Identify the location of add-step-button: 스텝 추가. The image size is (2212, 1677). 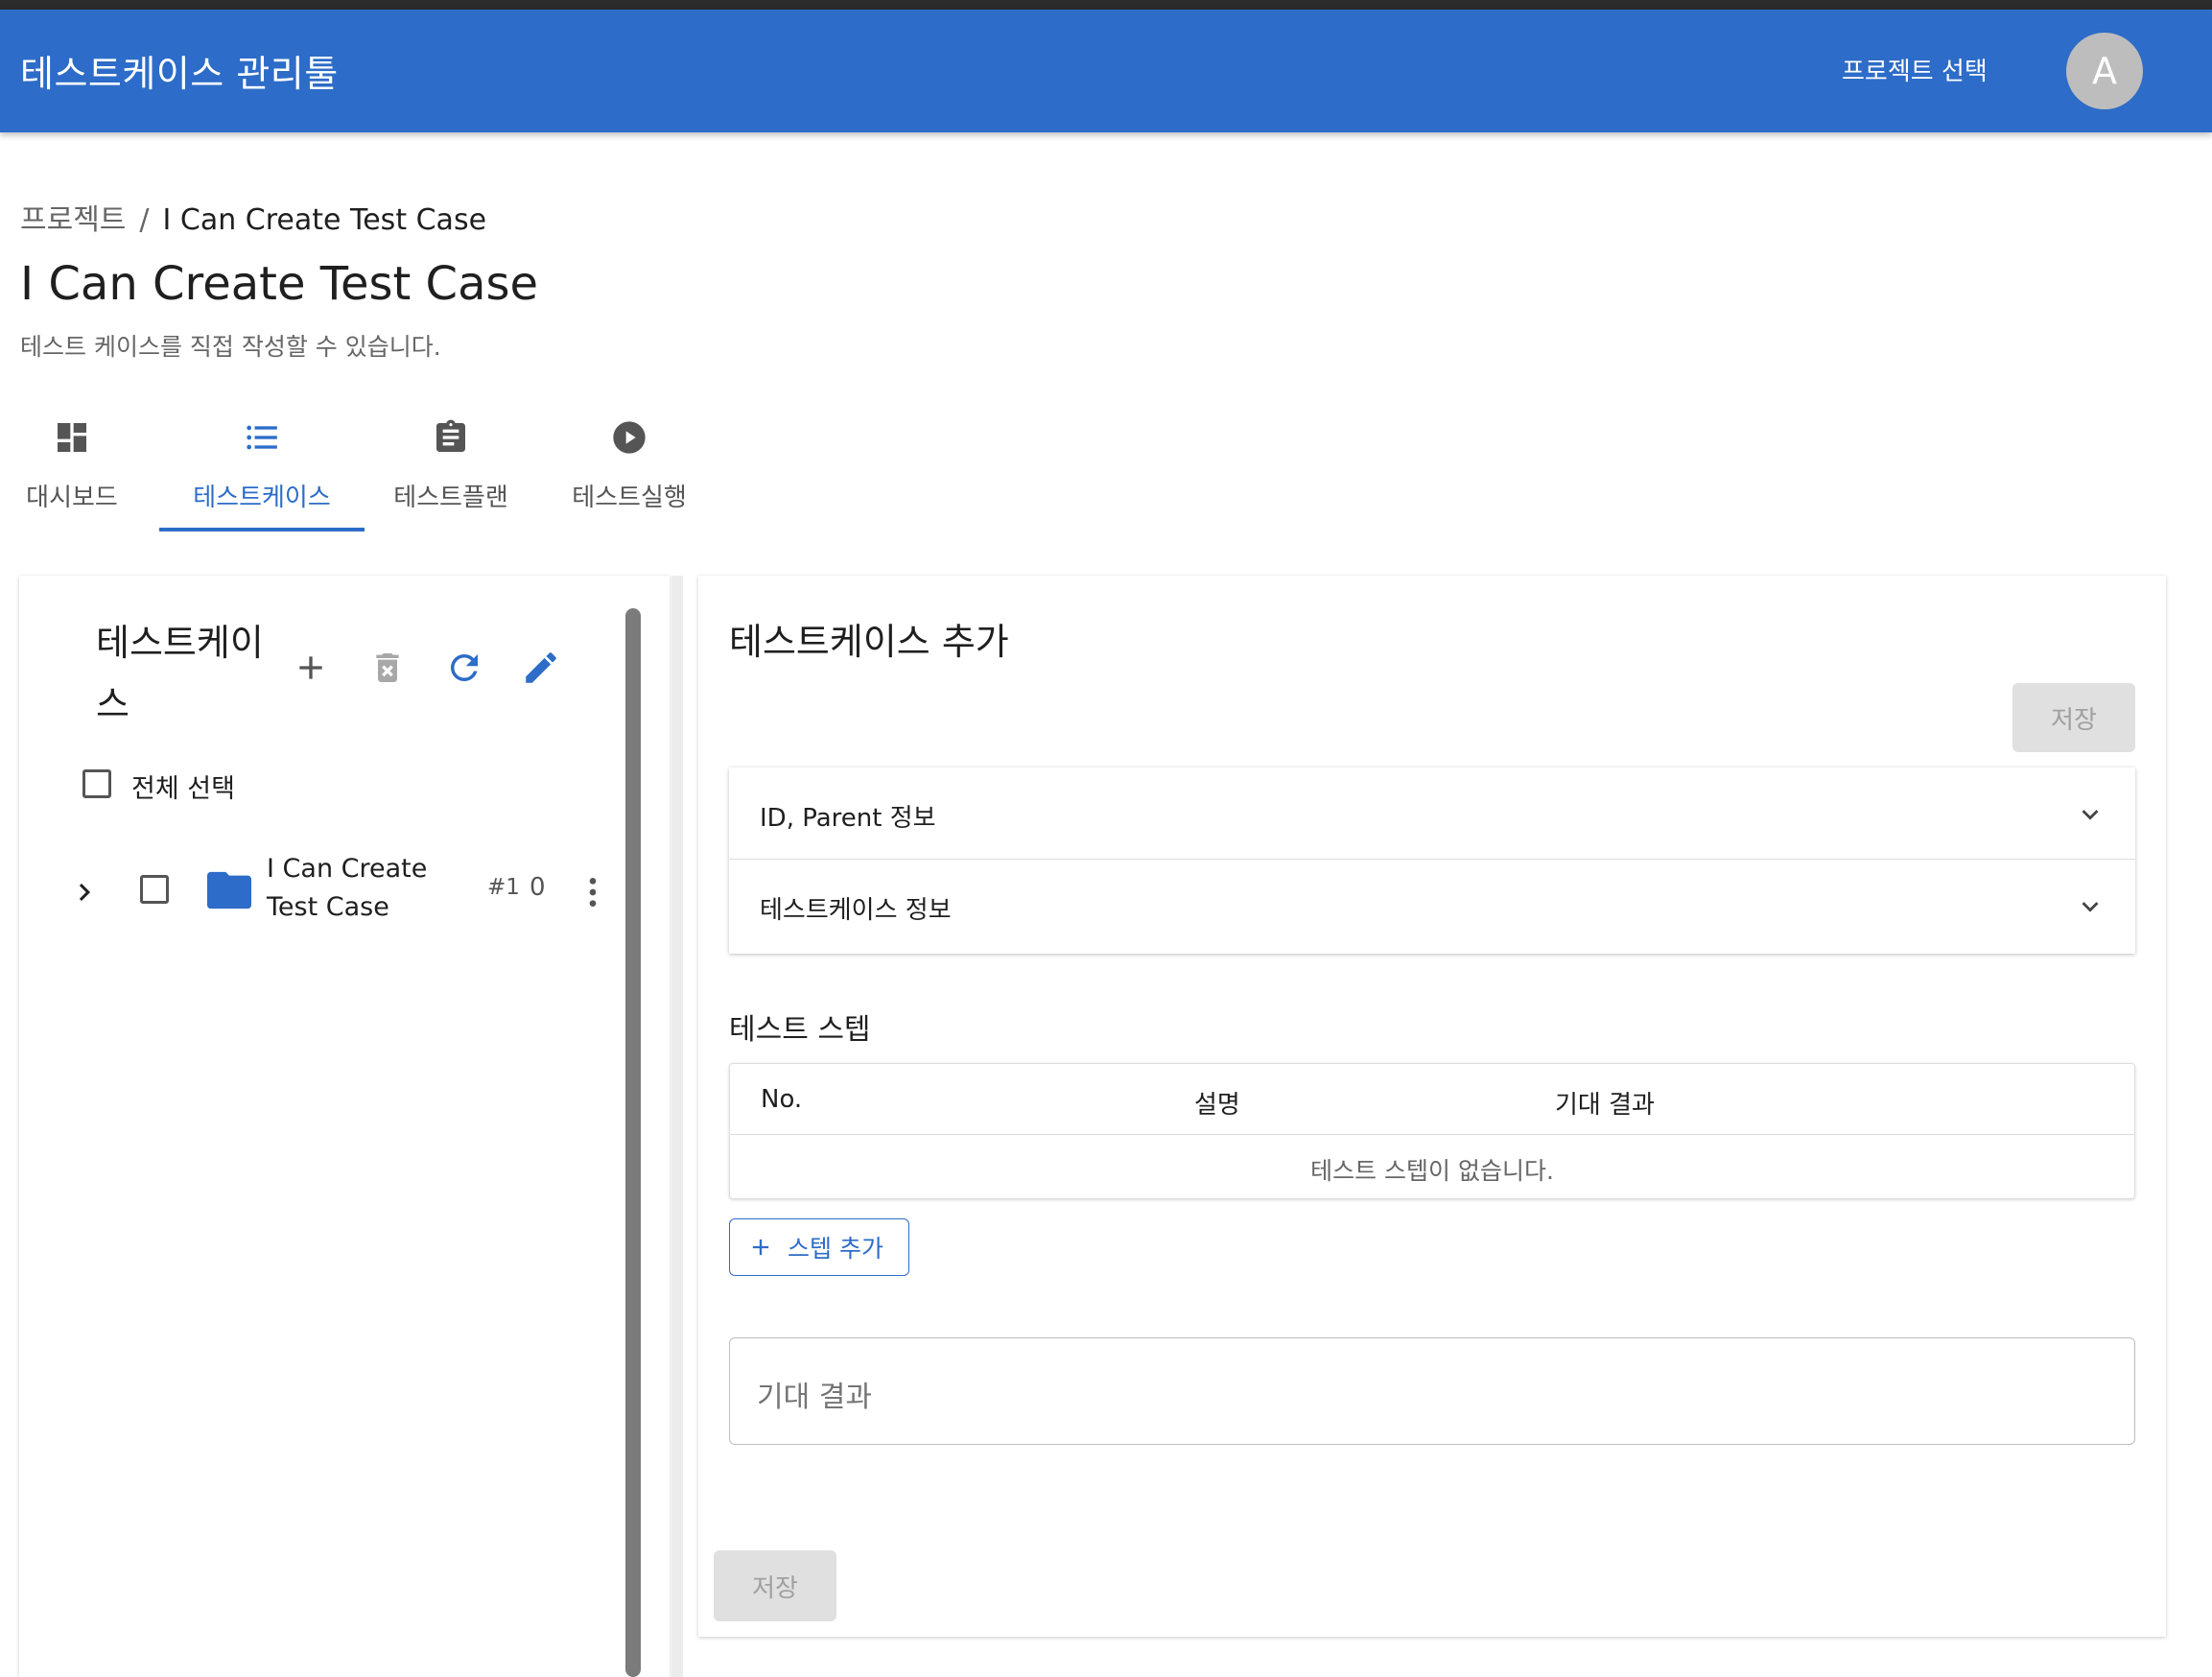
(819, 1247).